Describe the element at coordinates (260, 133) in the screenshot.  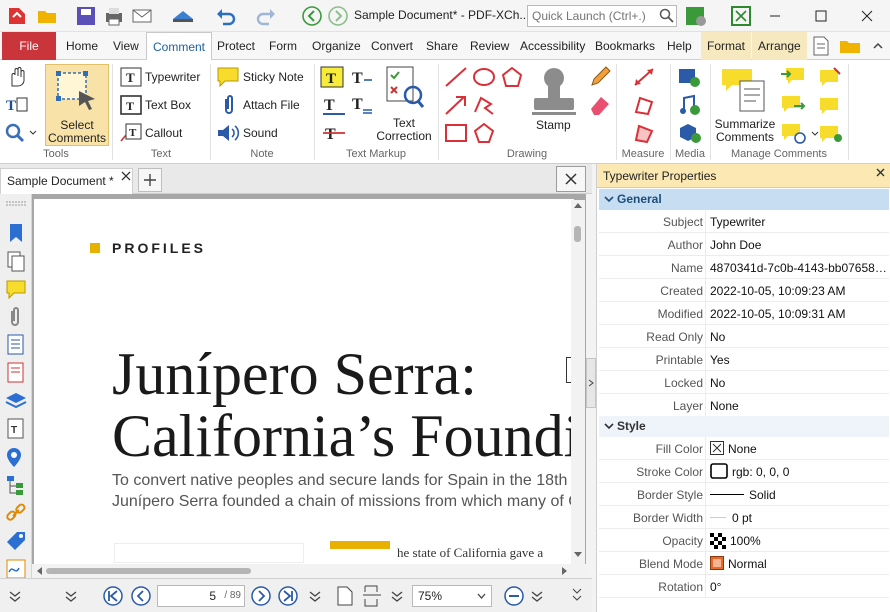
I see `sound-button: Sound` at that location.